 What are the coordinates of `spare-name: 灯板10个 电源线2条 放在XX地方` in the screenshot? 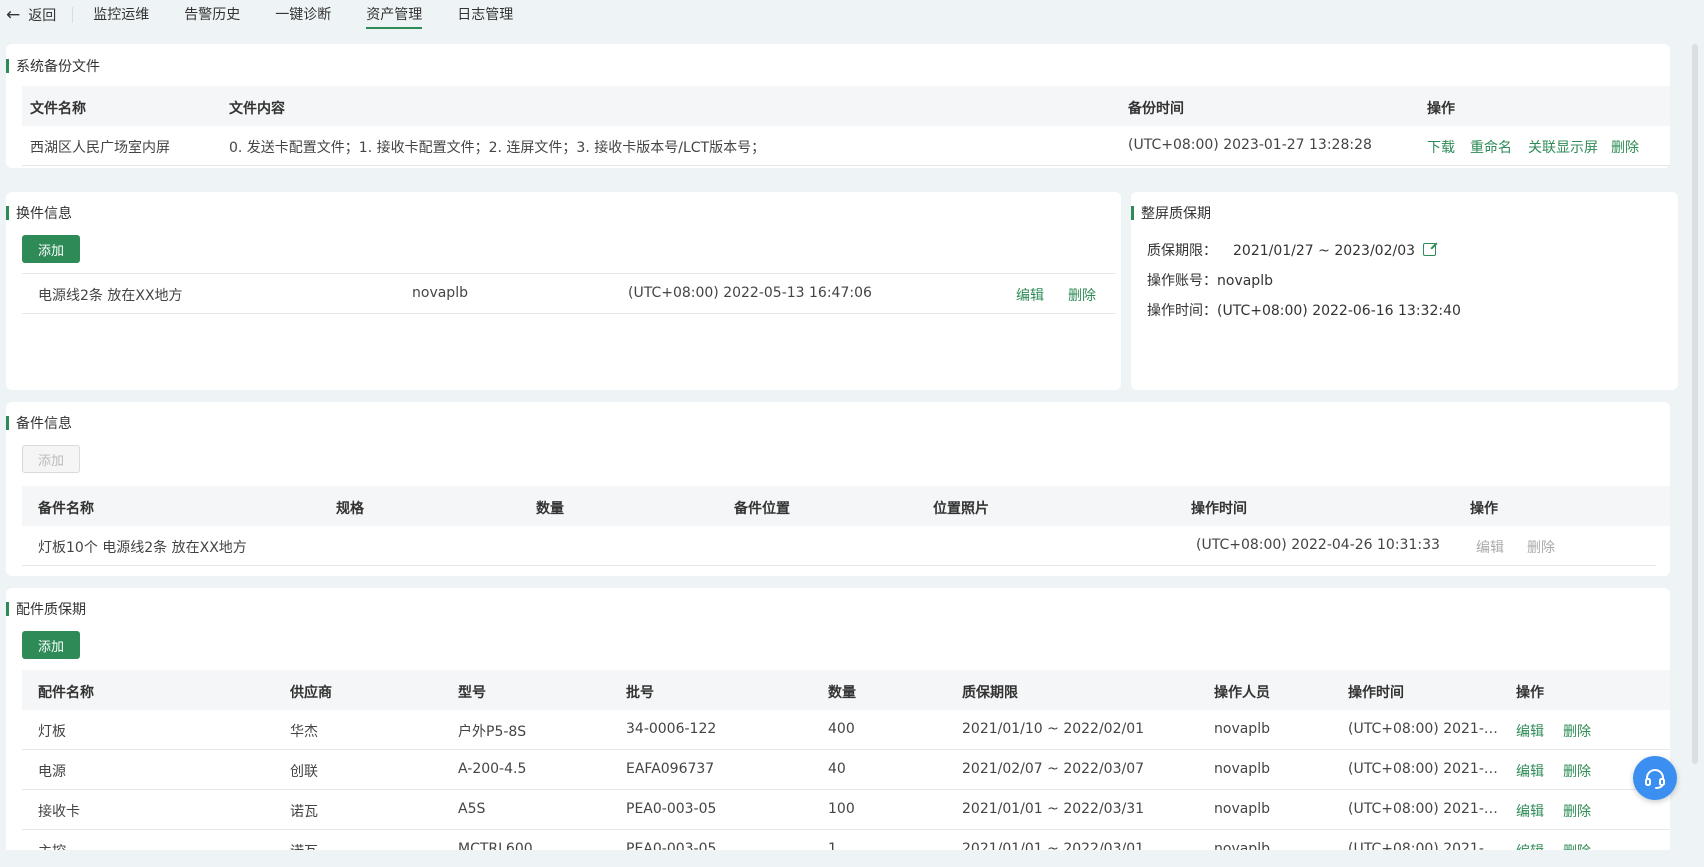 It's located at (142, 548).